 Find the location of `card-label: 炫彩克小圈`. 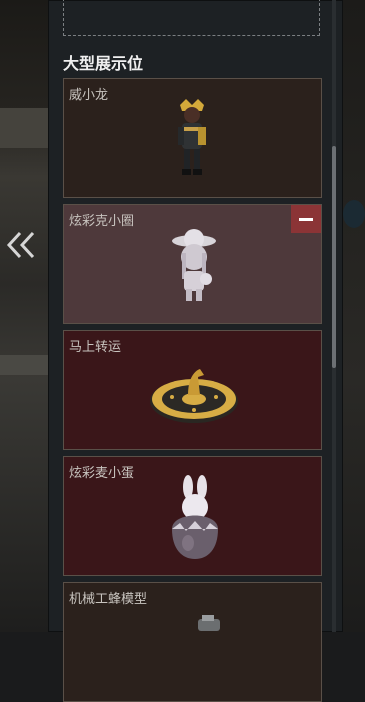

card-label: 炫彩克小圈 is located at coordinates (102, 221).